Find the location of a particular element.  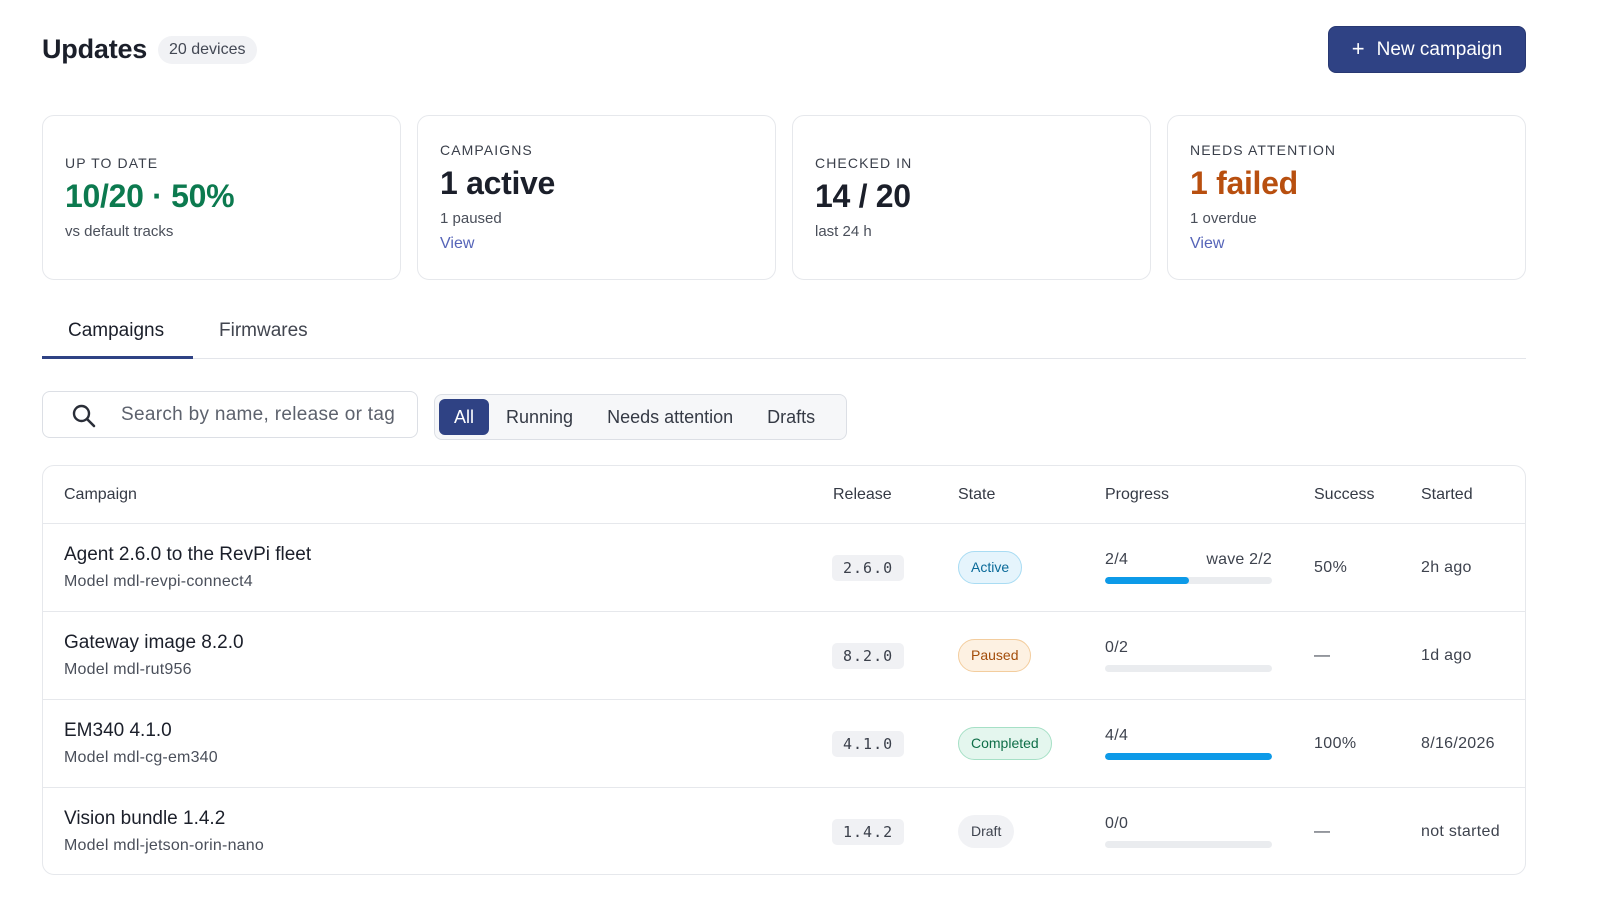

new-campaign-button: + New campaign is located at coordinates (1427, 49).